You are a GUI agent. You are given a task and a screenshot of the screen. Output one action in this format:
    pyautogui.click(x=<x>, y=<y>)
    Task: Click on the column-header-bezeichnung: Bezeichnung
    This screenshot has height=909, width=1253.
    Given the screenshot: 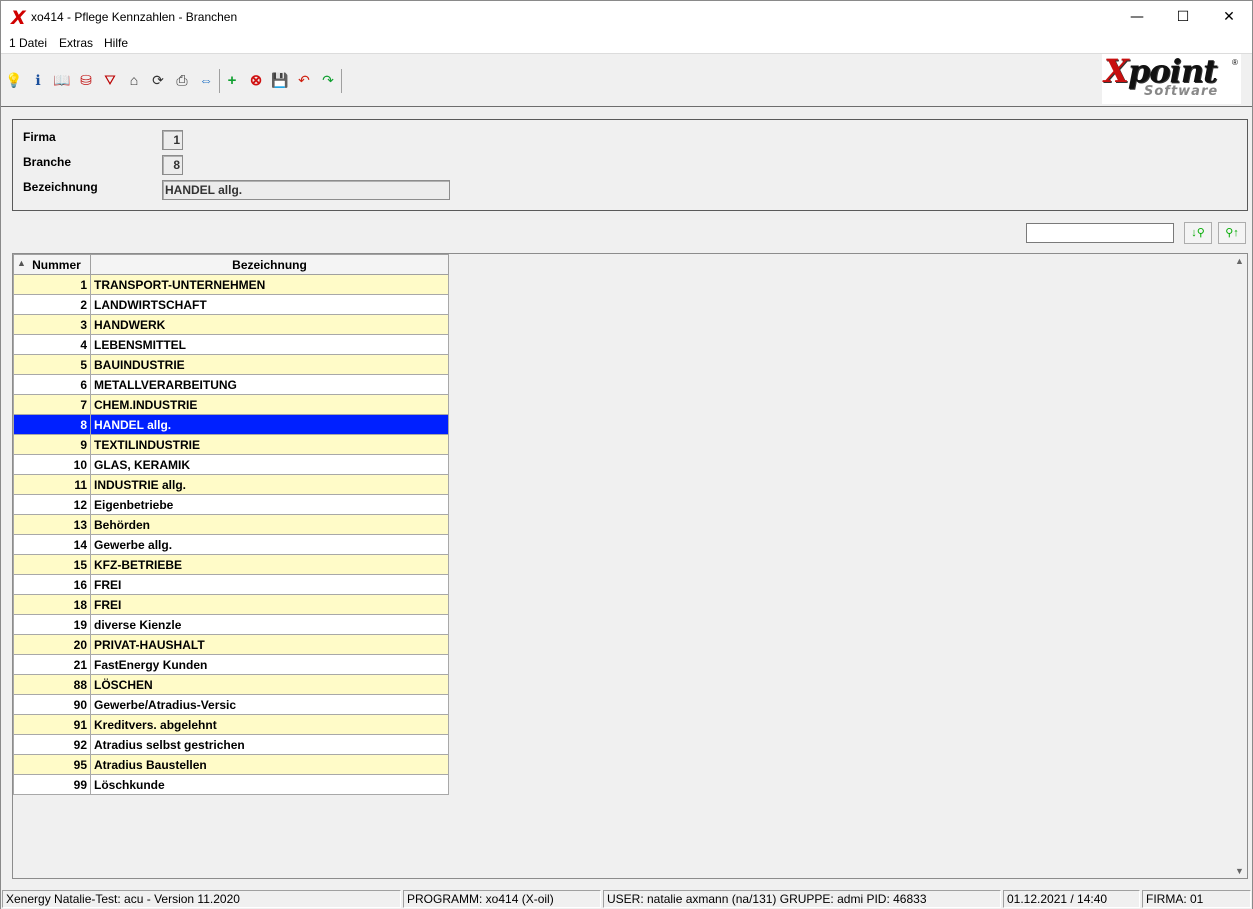 What is the action you would take?
    pyautogui.click(x=269, y=264)
    